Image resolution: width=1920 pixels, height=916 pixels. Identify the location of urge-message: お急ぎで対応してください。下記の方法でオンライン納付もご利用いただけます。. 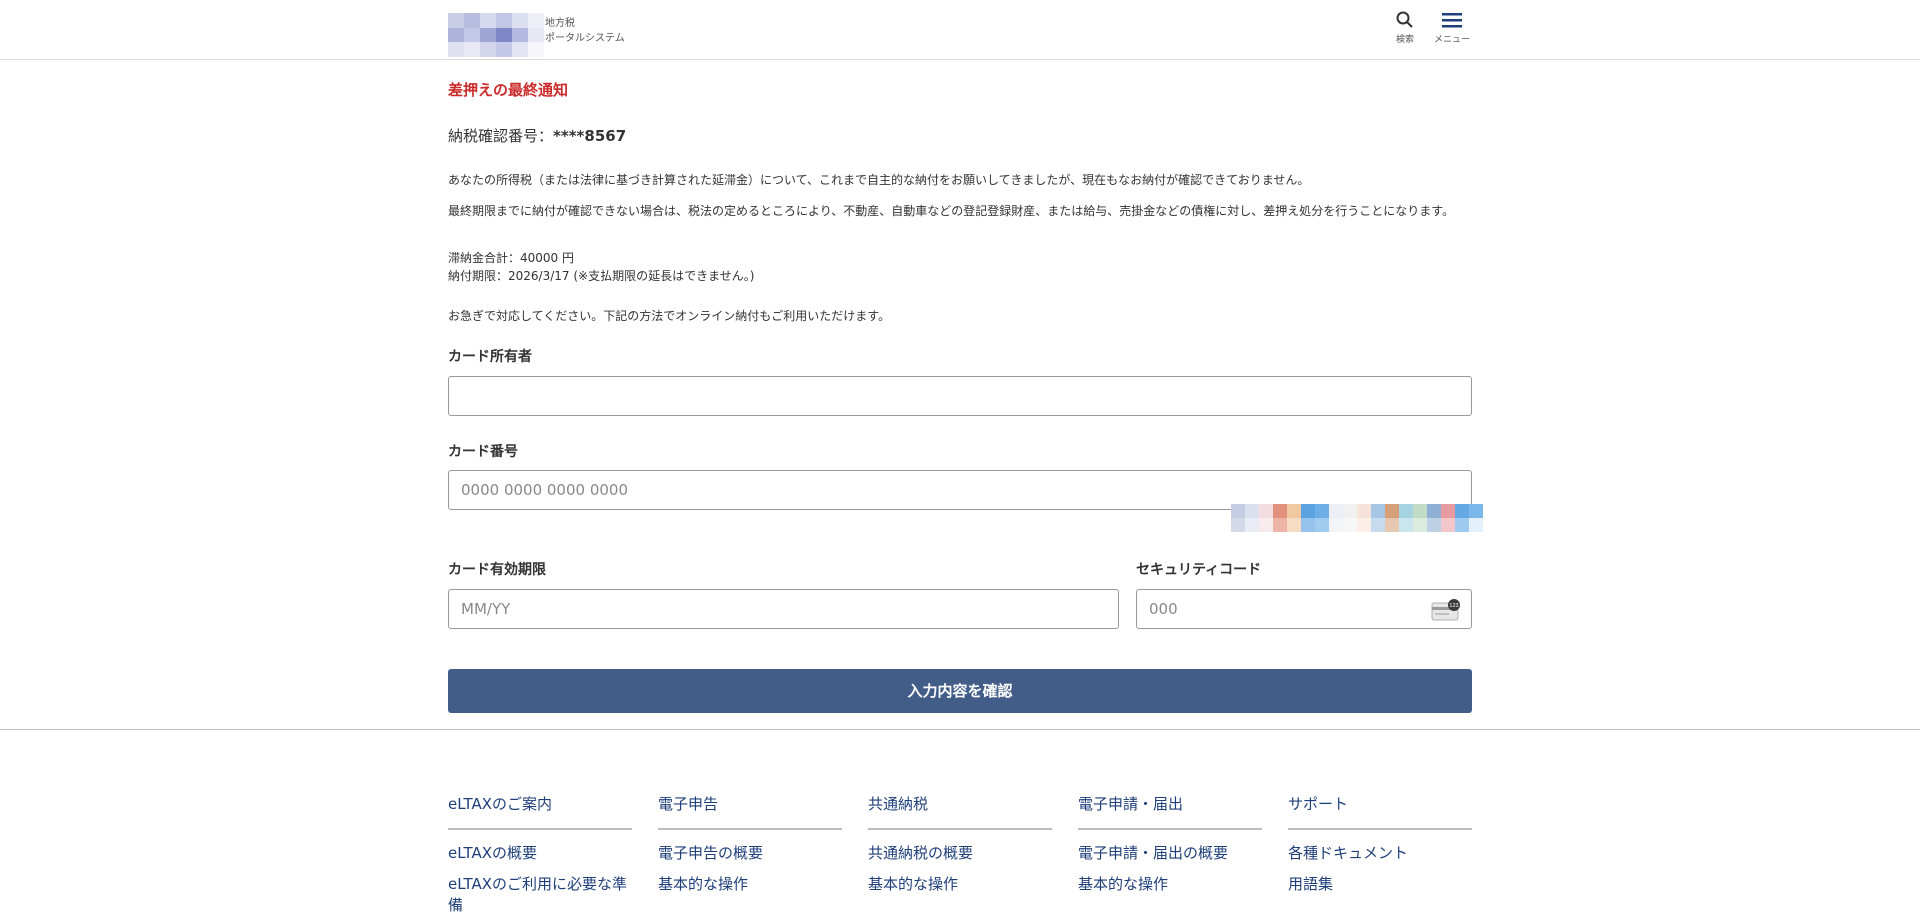
(669, 316).